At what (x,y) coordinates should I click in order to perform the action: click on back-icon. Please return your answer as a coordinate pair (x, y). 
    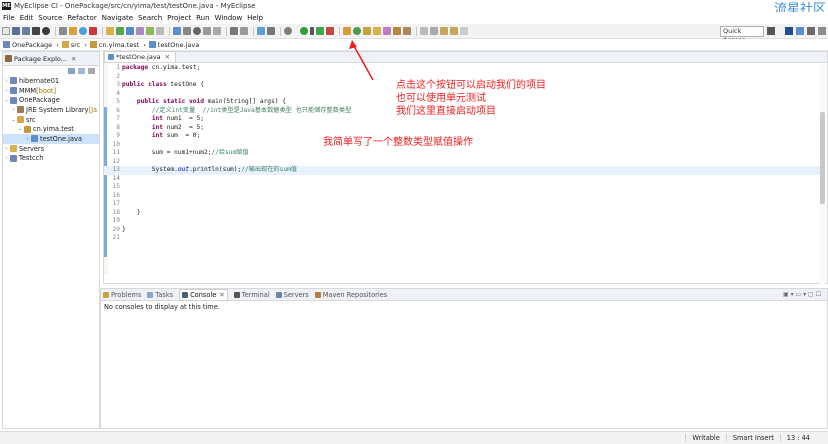
    Looking at the image, I should click on (444, 31).